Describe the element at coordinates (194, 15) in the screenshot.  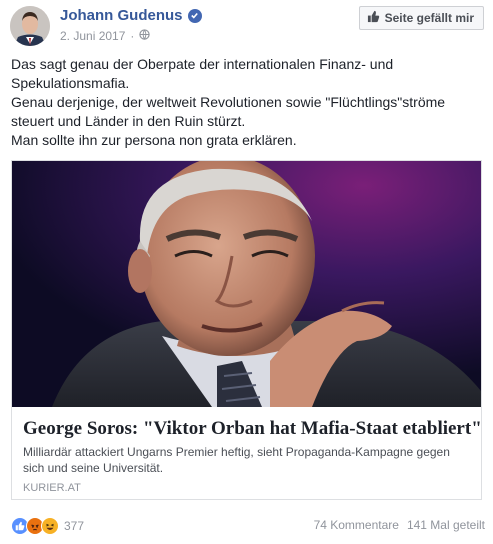
I see `verified-badge-icon` at that location.